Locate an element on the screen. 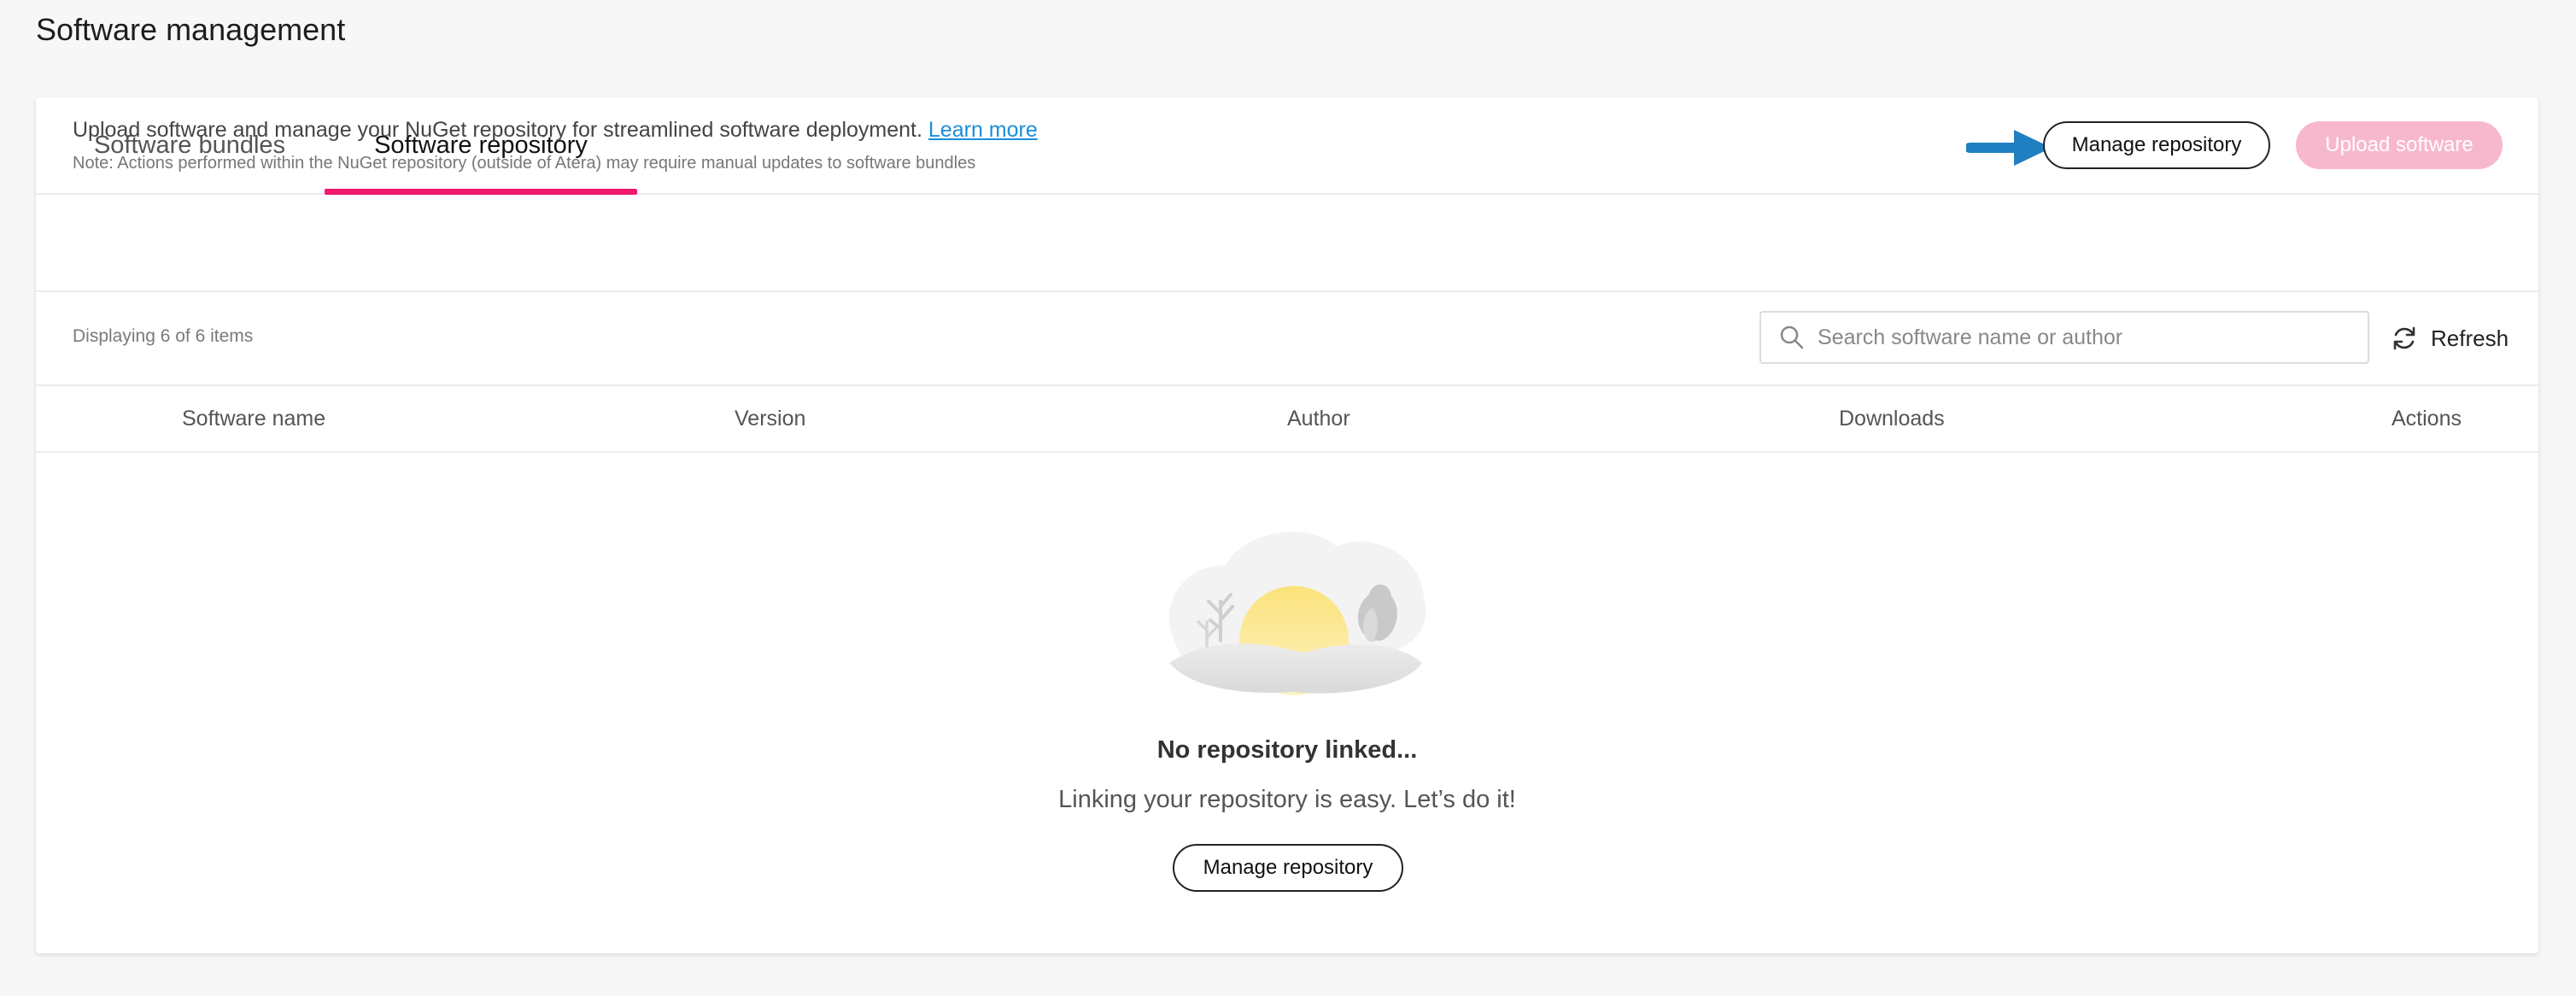  column-version: Version is located at coordinates (770, 419).